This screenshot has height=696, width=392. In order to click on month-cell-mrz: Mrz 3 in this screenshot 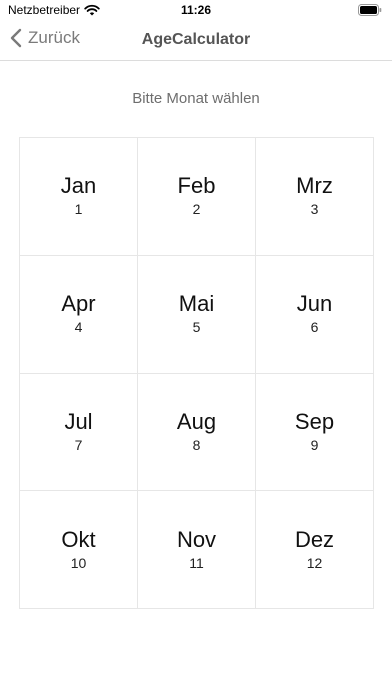, I will do `click(315, 197)`.